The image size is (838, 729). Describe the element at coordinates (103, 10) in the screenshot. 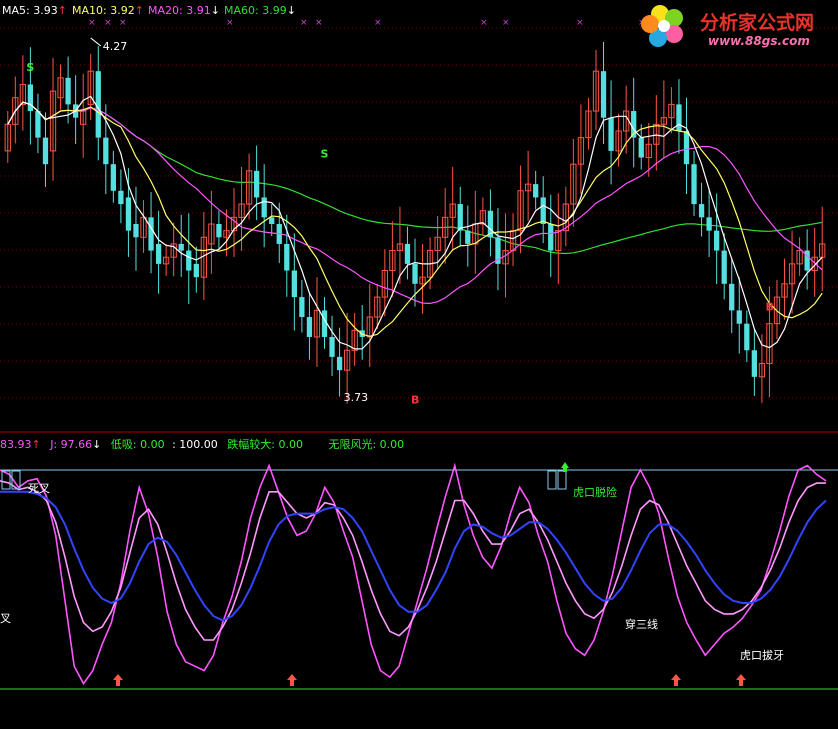

I see `ma10-label: MA10: 3.92` at that location.